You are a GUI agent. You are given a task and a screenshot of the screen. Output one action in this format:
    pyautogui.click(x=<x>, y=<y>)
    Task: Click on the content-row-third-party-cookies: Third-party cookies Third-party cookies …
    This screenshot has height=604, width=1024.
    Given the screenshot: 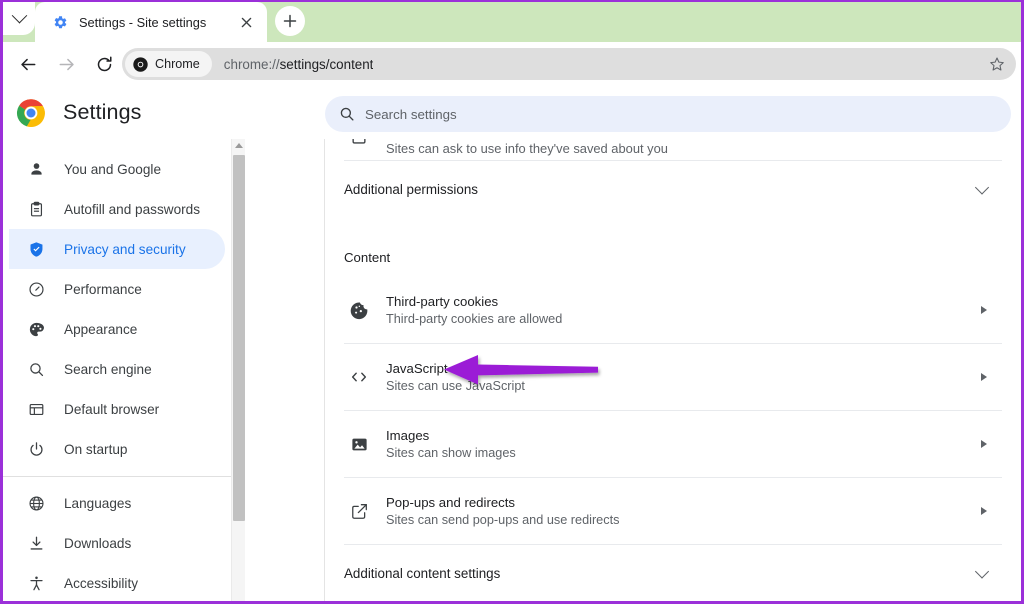 What is the action you would take?
    pyautogui.click(x=673, y=310)
    